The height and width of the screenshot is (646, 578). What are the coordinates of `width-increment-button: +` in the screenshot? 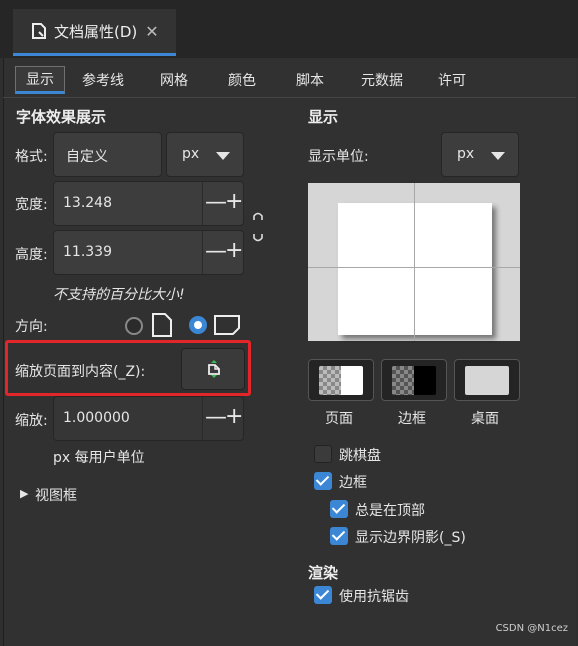 It's located at (234, 202).